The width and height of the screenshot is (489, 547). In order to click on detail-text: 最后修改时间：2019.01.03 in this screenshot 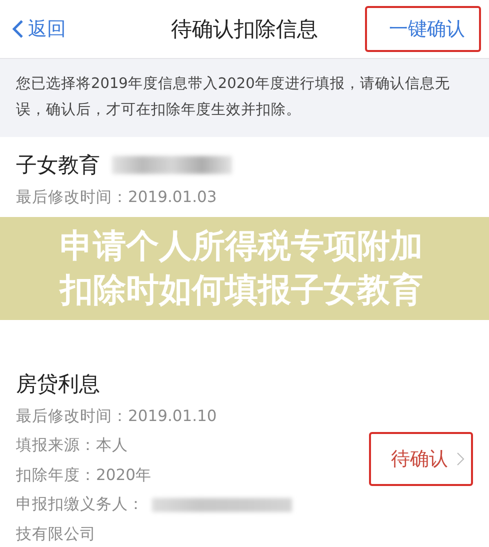, I will do `click(116, 197)`.